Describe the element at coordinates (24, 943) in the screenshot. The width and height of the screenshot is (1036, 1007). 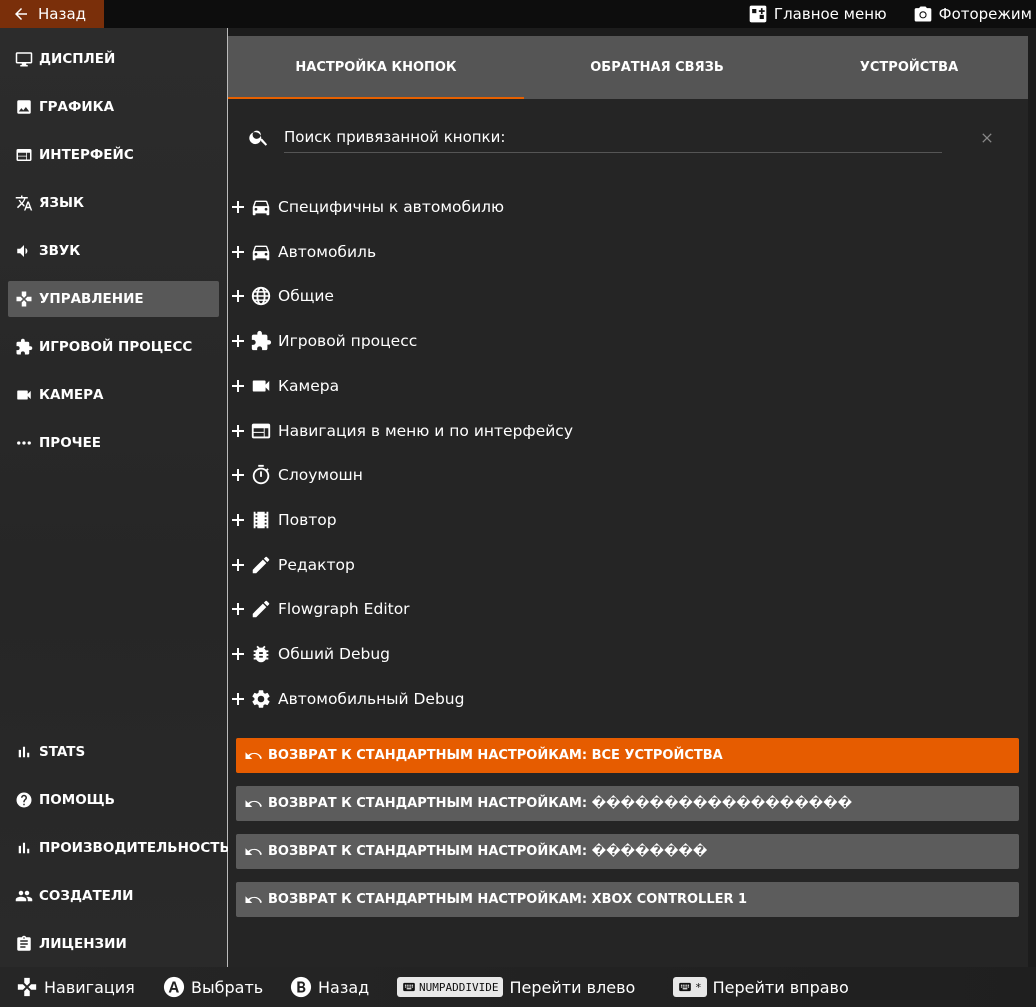
I see `clipboard-icon` at that location.